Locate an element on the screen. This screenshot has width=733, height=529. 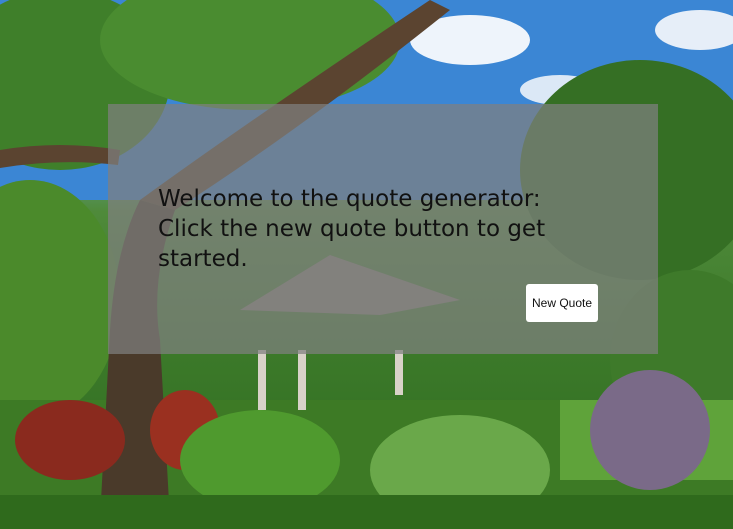
new-quote-button: New Quote is located at coordinates (562, 303).